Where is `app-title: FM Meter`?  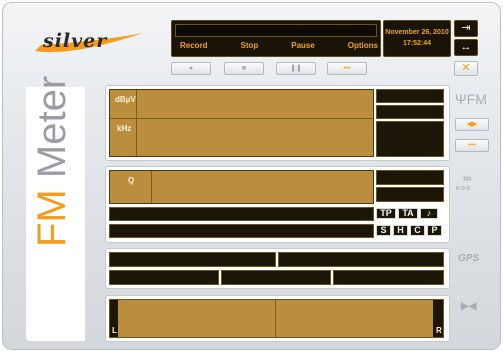 app-title: FM Meter is located at coordinates (52, 161).